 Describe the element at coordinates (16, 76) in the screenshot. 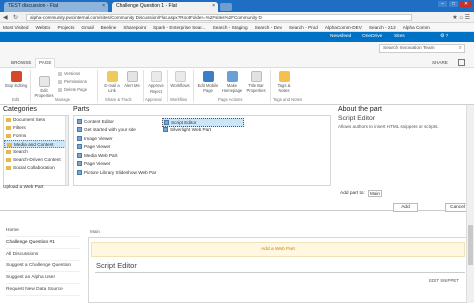

I see `stop-editing-icon` at that location.